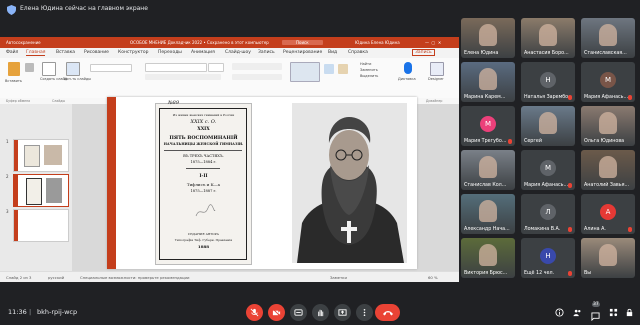 The image size is (640, 325). Describe the element at coordinates (78, 79) in the screenshot. I see `reuse-slides-label: Исп-ть слайды` at that location.